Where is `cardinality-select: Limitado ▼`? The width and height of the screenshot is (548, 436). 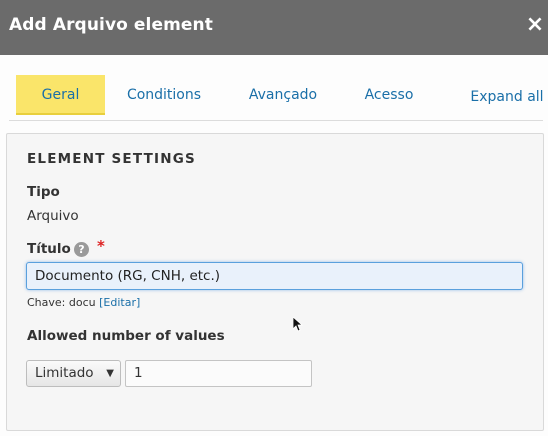
cardinality-select: Limitado ▼ is located at coordinates (73, 373).